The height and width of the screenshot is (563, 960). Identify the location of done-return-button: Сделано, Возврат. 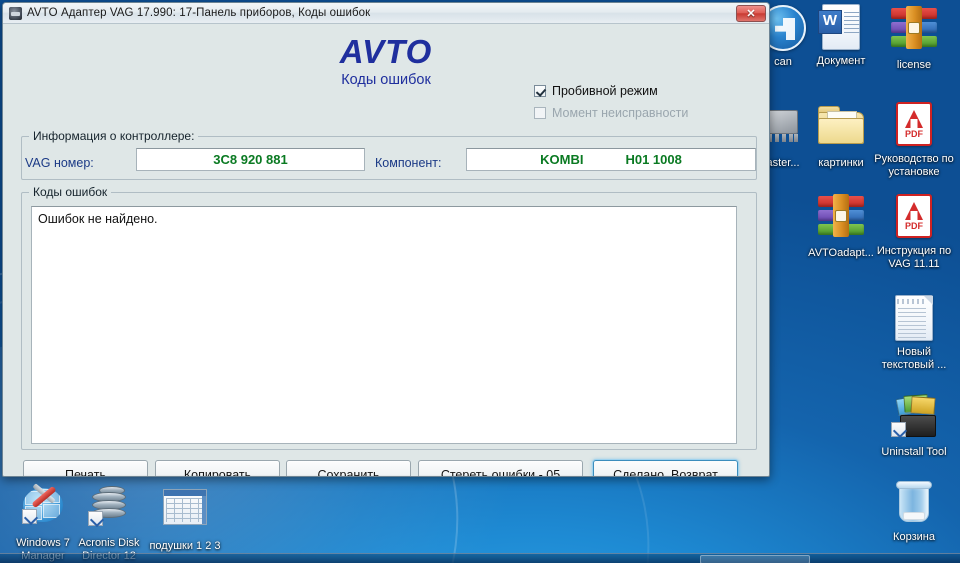
(665, 468).